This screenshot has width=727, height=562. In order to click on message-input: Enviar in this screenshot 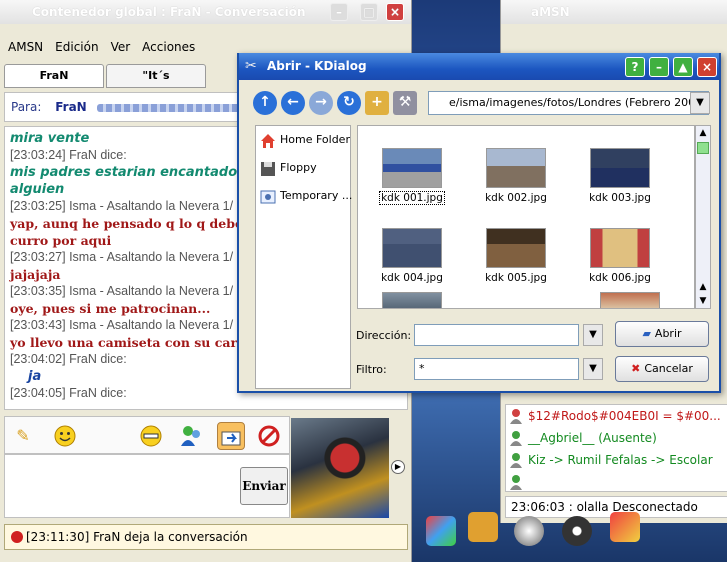, I will do `click(147, 486)`.